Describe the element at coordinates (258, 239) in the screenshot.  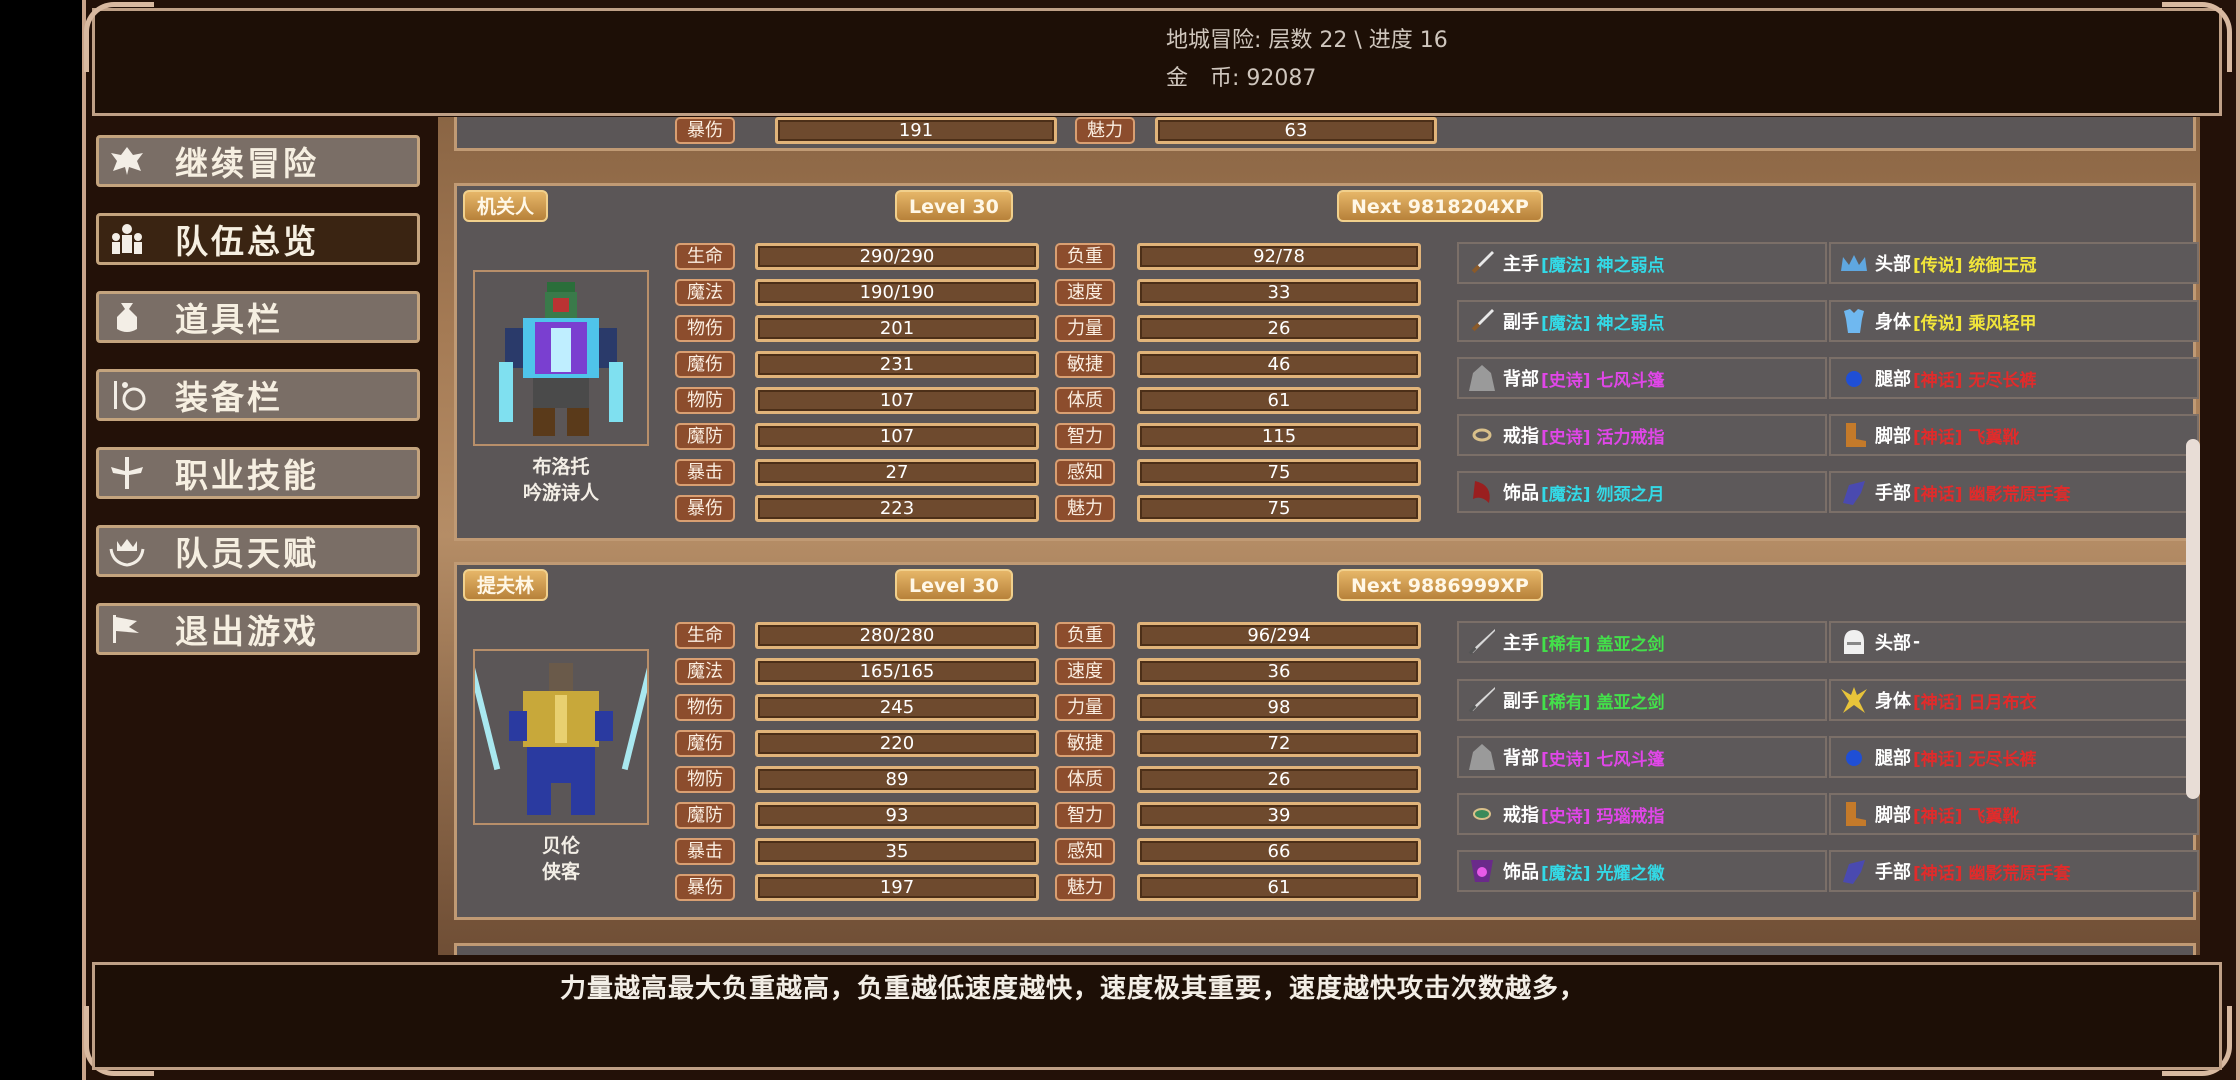
I see `menu-party-overview: 队伍总览` at that location.